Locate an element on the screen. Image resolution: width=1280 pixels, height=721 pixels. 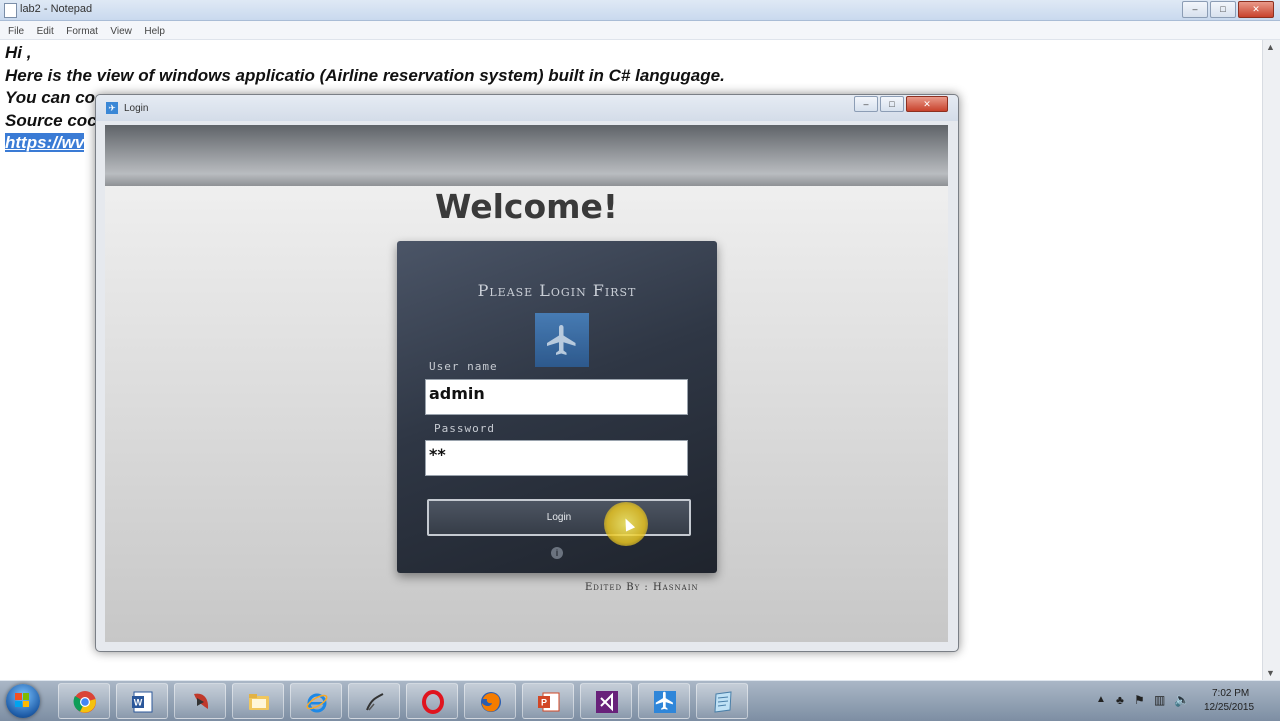
taskbar-airline-app is located at coordinates (664, 701).